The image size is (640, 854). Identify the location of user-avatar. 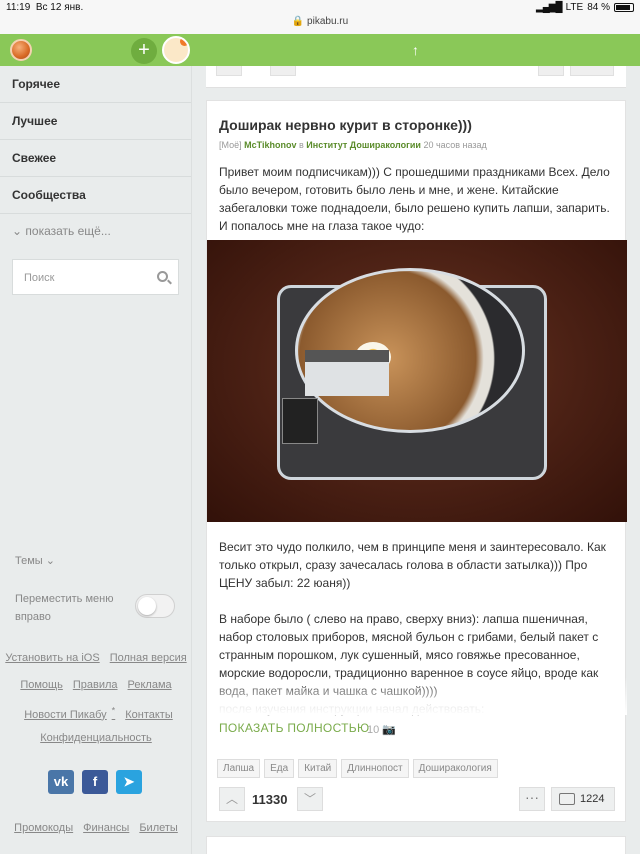
(176, 50).